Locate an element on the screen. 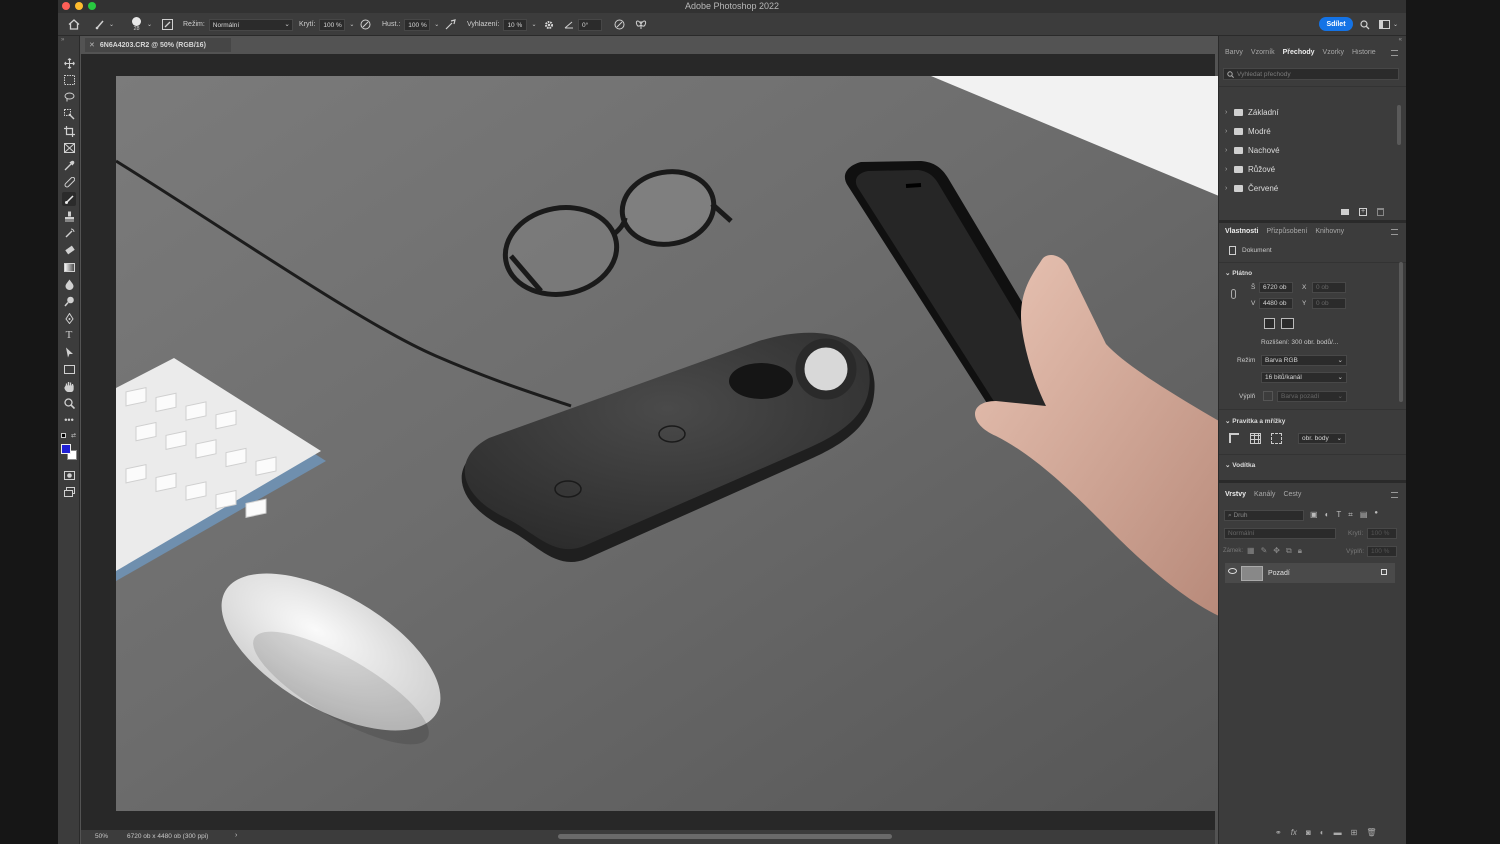  filter-adjustment-icon: ◐ is located at coordinates (1327, 515).